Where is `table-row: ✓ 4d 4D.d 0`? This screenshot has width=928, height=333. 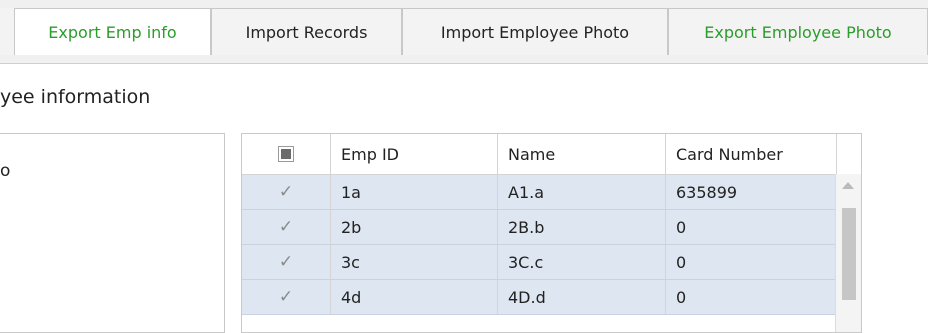
table-row: ✓ 4d 4D.d 0 is located at coordinates (539, 297).